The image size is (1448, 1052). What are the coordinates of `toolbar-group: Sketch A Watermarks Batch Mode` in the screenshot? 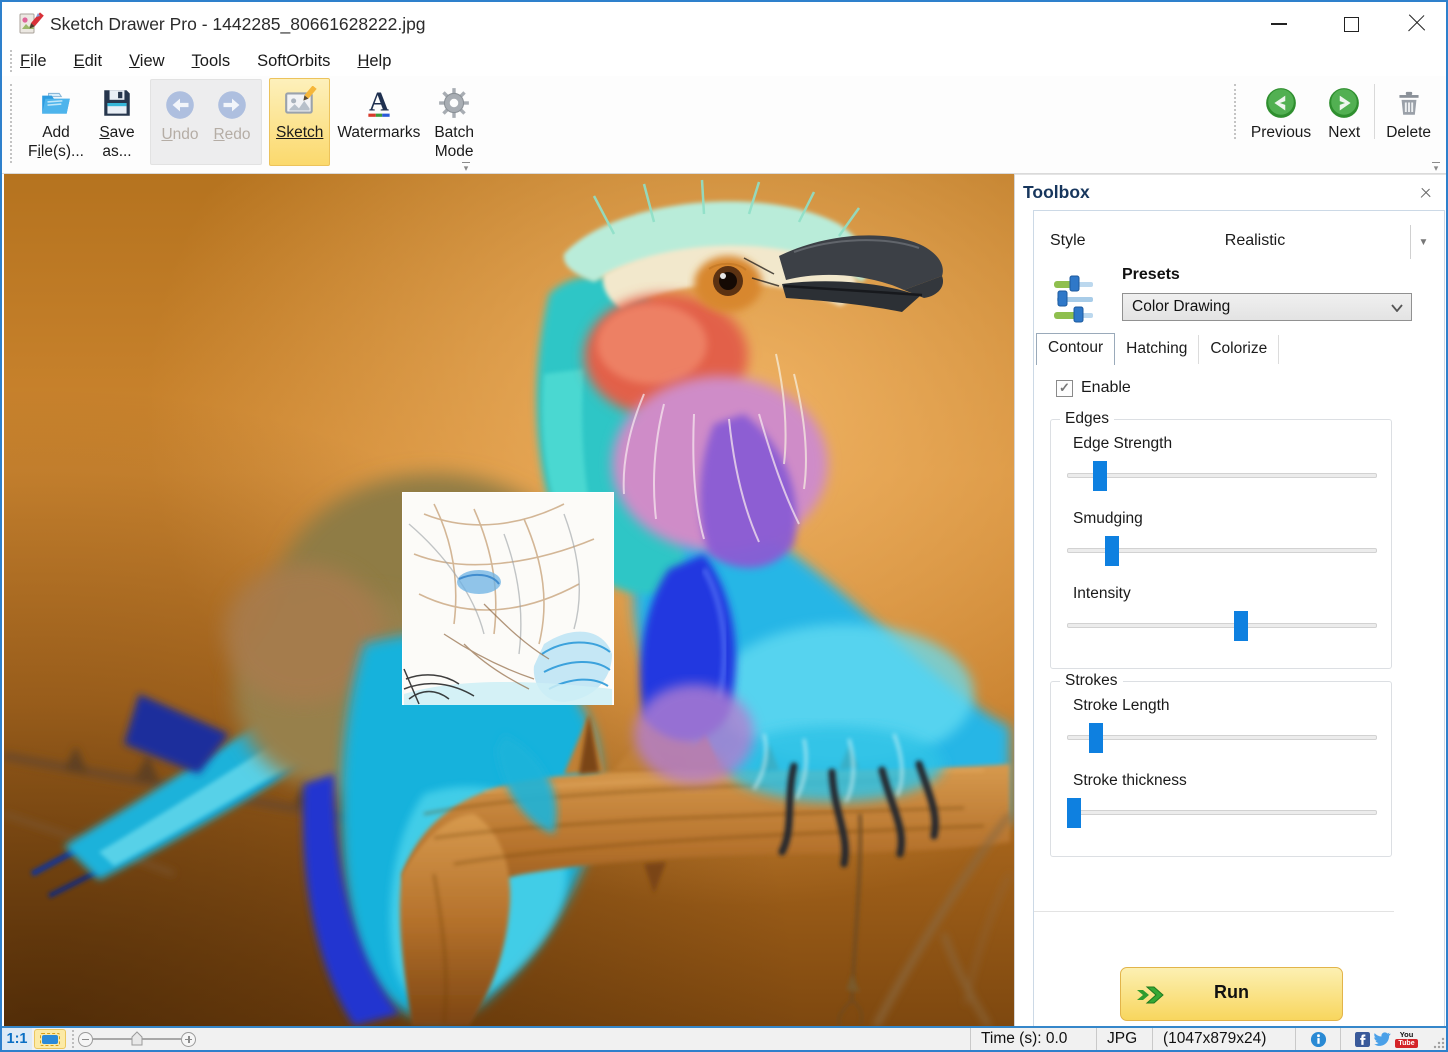 It's located at (375, 122).